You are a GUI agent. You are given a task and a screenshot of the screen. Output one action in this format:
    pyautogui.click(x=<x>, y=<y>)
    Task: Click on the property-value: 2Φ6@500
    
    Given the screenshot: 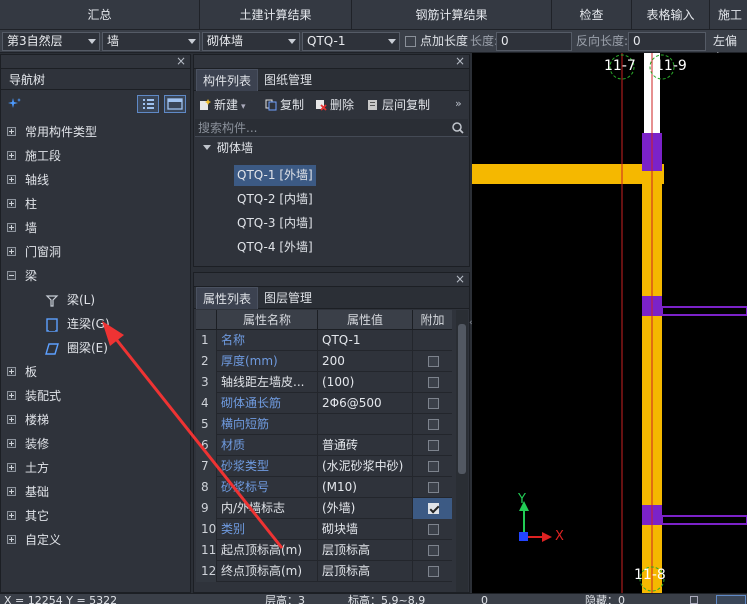 What is the action you would take?
    pyautogui.click(x=365, y=403)
    